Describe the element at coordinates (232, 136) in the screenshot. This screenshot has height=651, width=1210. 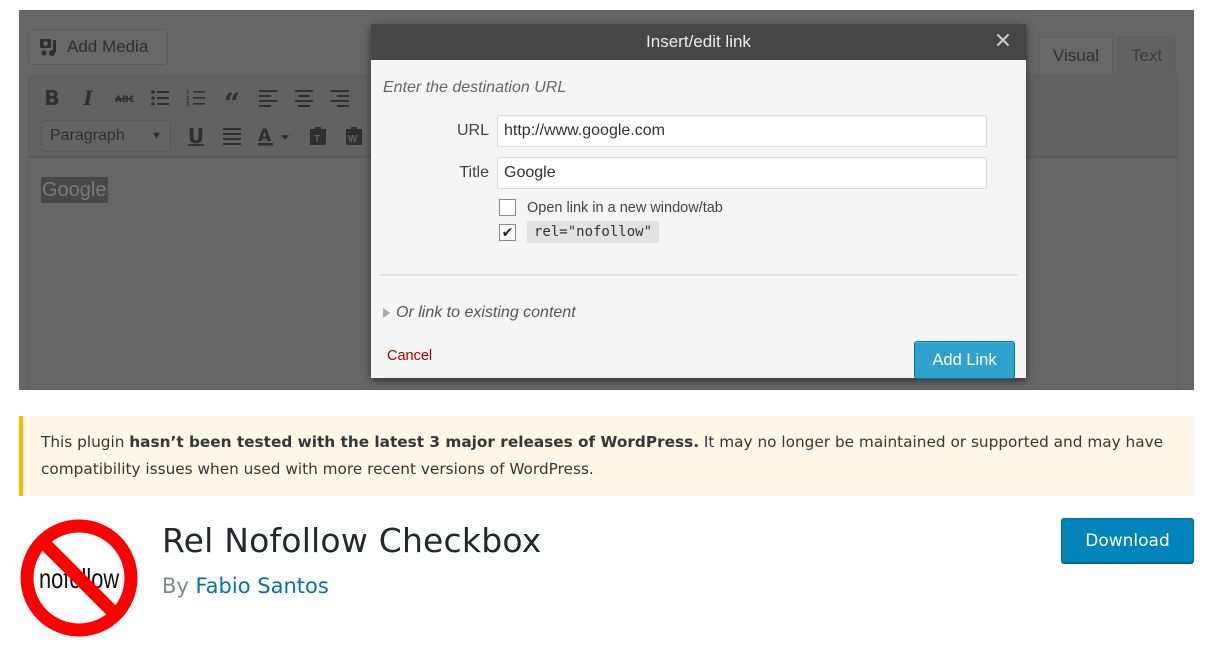
I see `justify-icon` at that location.